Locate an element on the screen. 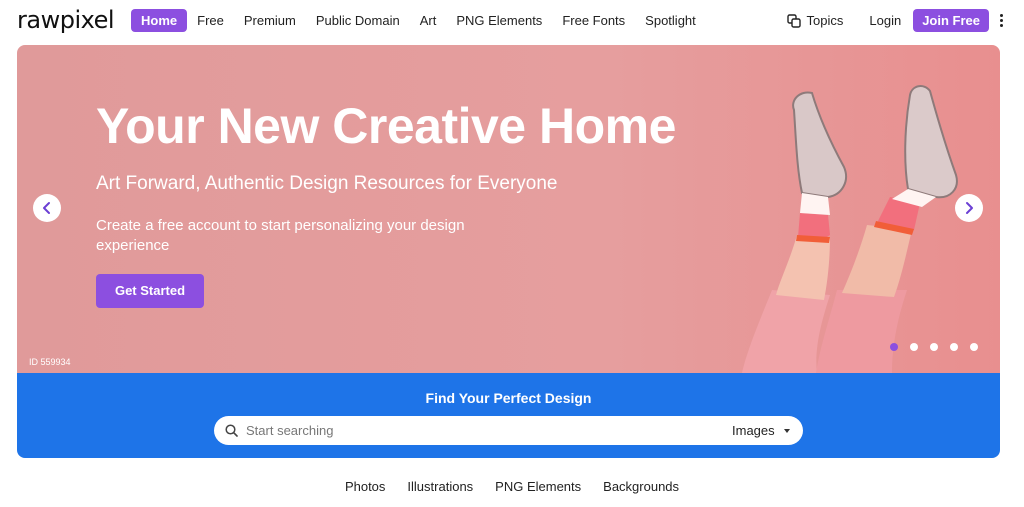 Image resolution: width=1024 pixels, height=507 pixels. carousel-dots is located at coordinates (940, 347).